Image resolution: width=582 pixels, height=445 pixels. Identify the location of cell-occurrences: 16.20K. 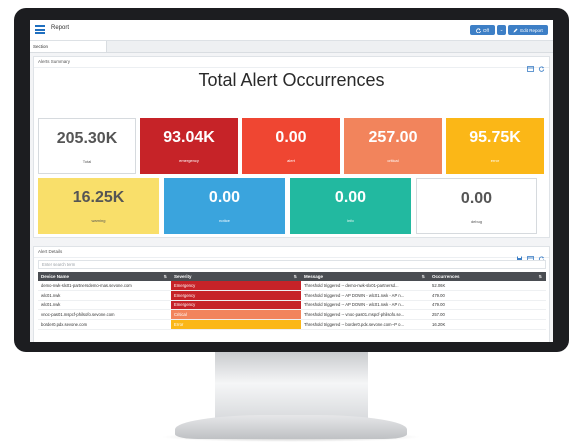
(487, 324).